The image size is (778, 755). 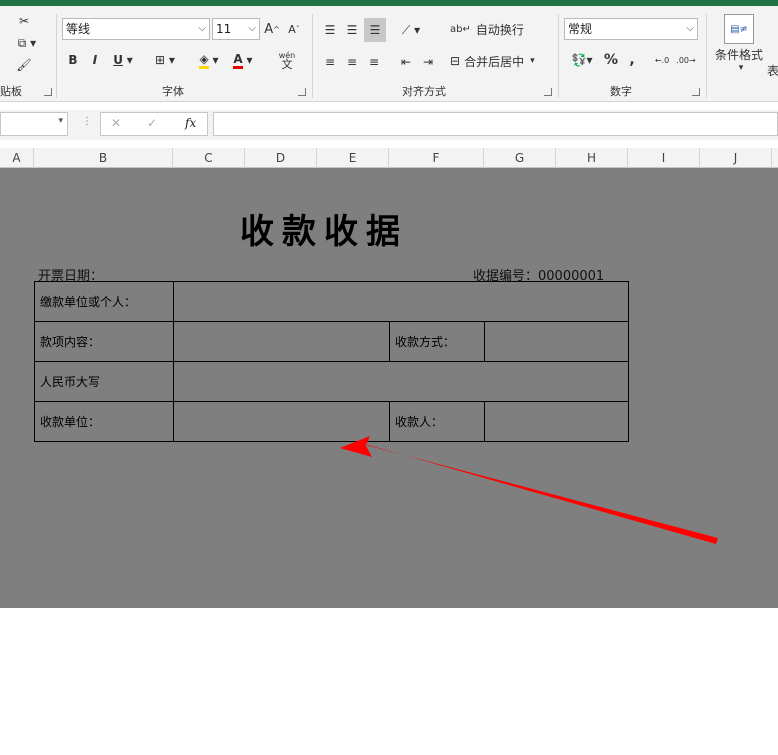 What do you see at coordinates (499, 29) in the screenshot?
I see `wrap-text-label: 自动换行` at bounding box center [499, 29].